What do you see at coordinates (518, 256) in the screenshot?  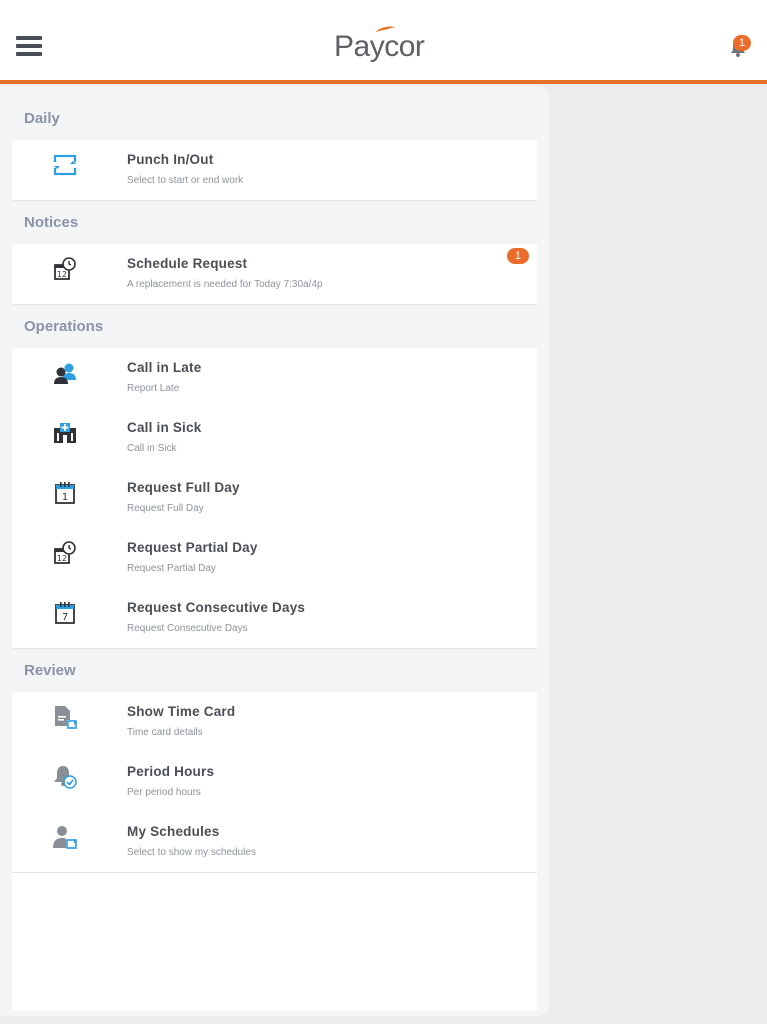 I see `item-badge: 1` at bounding box center [518, 256].